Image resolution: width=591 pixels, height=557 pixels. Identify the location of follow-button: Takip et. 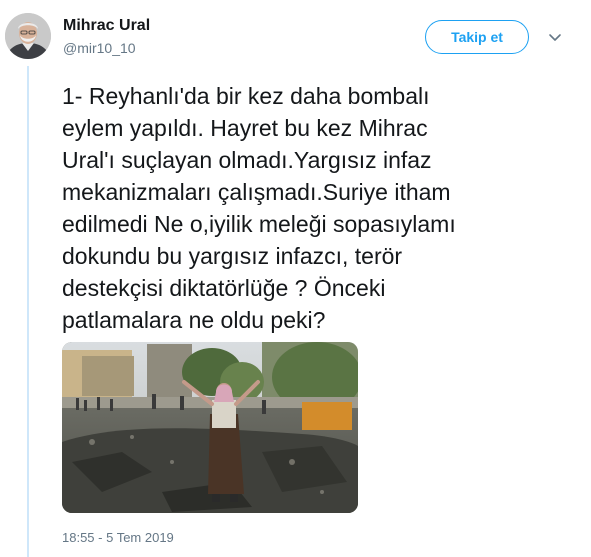
(477, 37).